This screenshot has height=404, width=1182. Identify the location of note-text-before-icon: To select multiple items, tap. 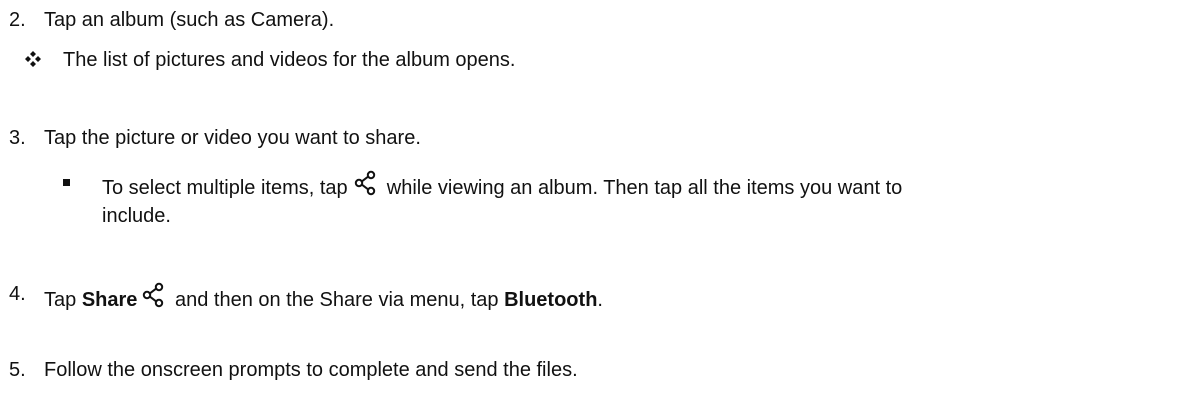
(228, 188).